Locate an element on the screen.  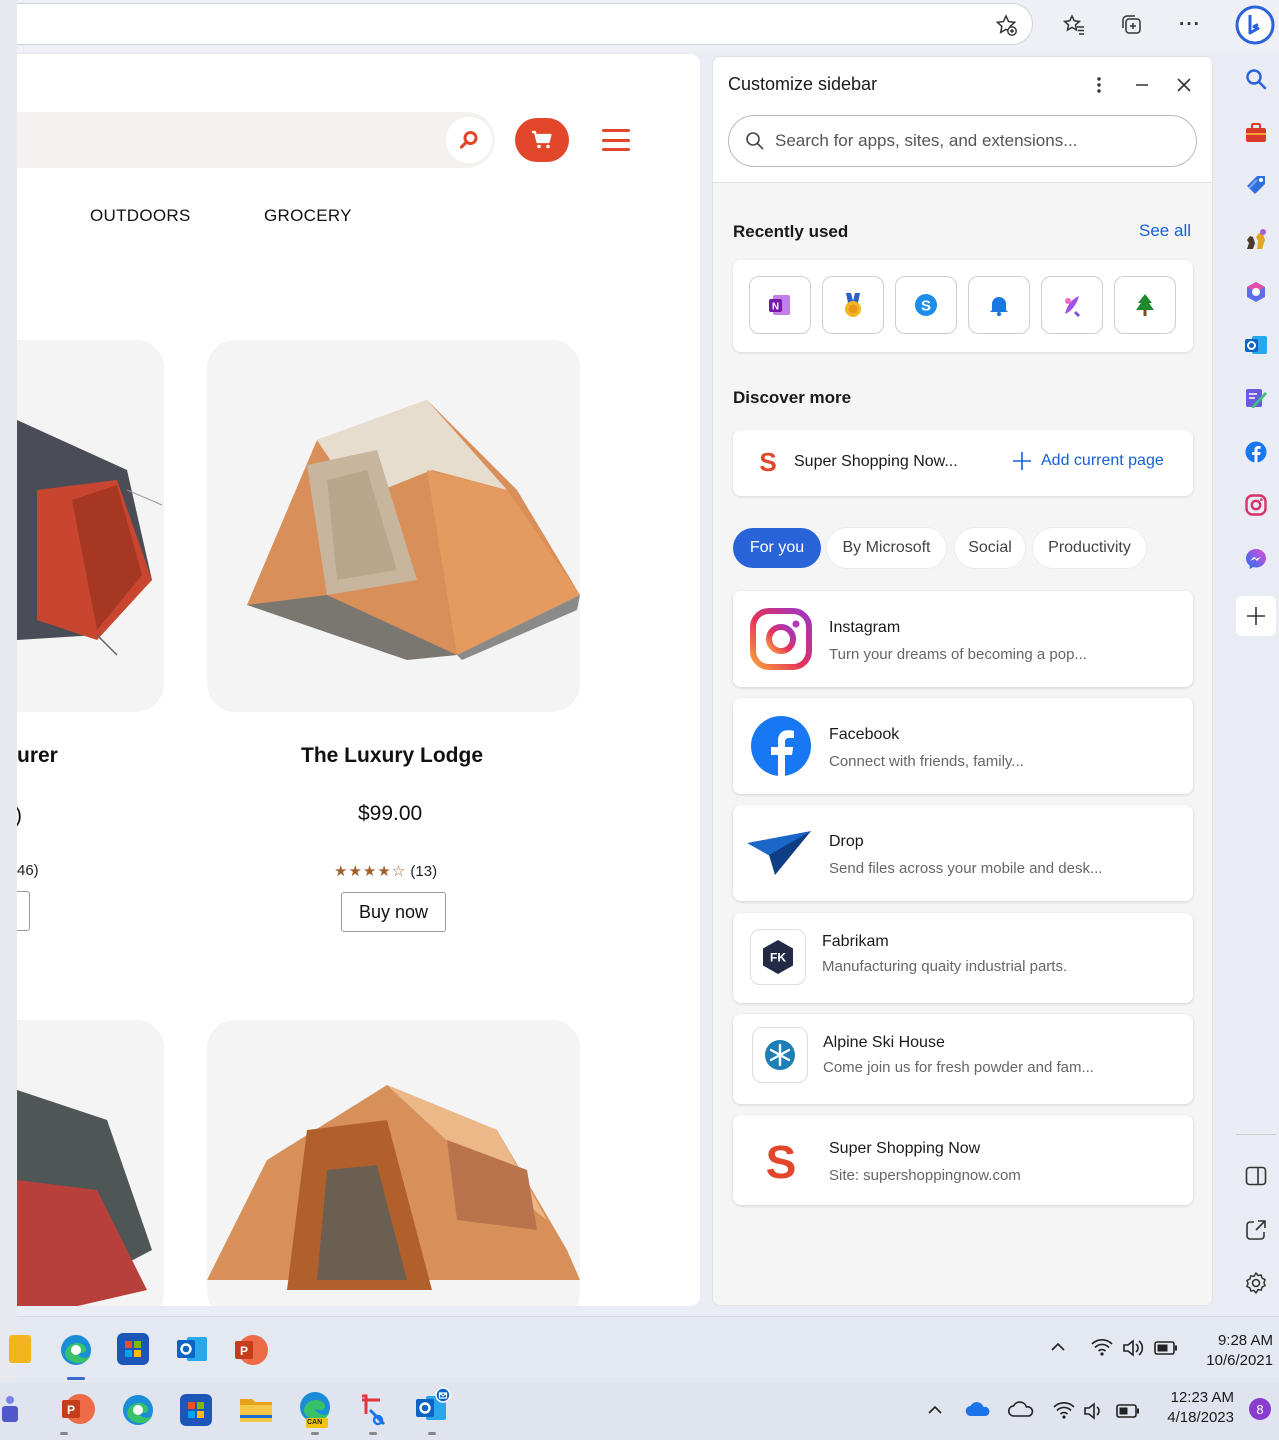
rating-count: (13) is located at coordinates (424, 871).